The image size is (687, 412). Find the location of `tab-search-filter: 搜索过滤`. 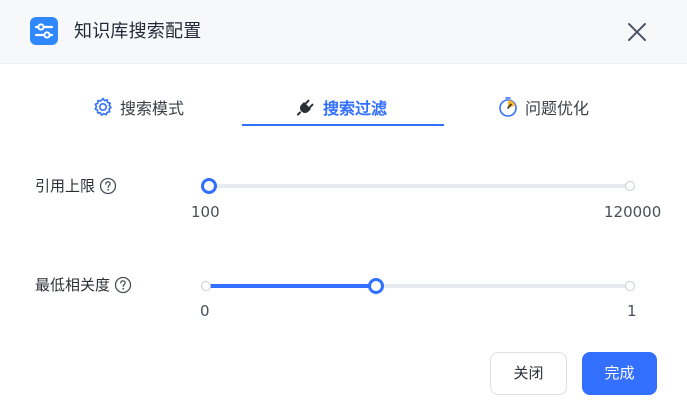

tab-search-filter: 搜索过滤 is located at coordinates (341, 107).